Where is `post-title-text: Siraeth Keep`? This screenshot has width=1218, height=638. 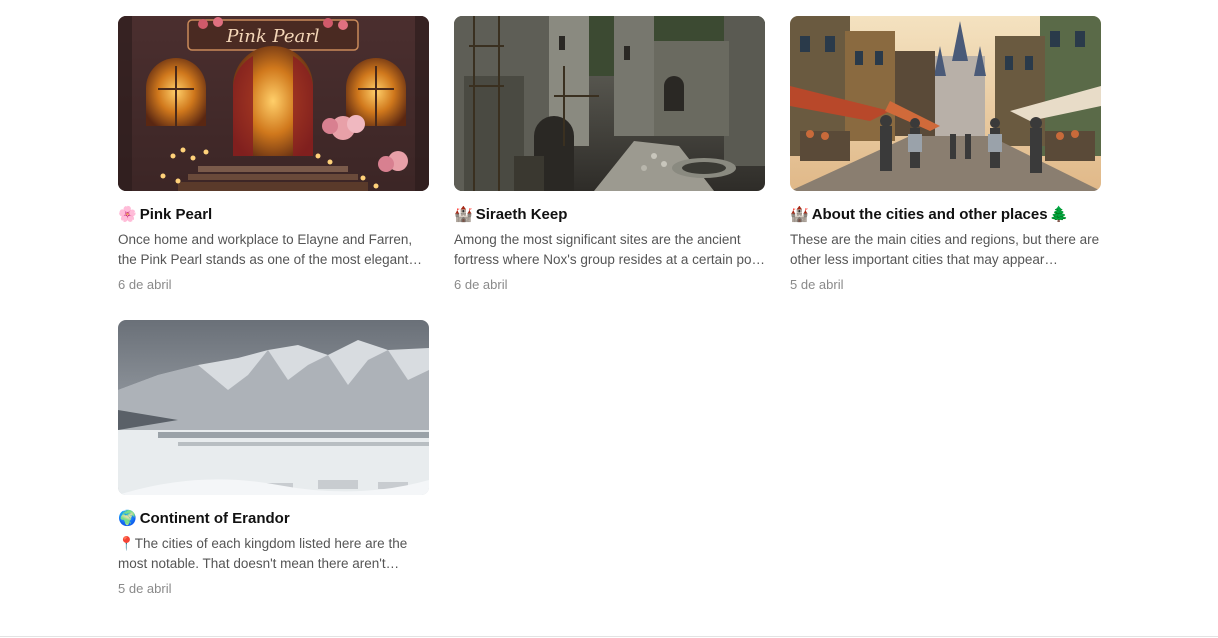 post-title-text: Siraeth Keep is located at coordinates (522, 214).